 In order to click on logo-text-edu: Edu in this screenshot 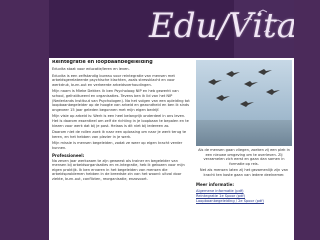, I will do `click(183, 26)`.